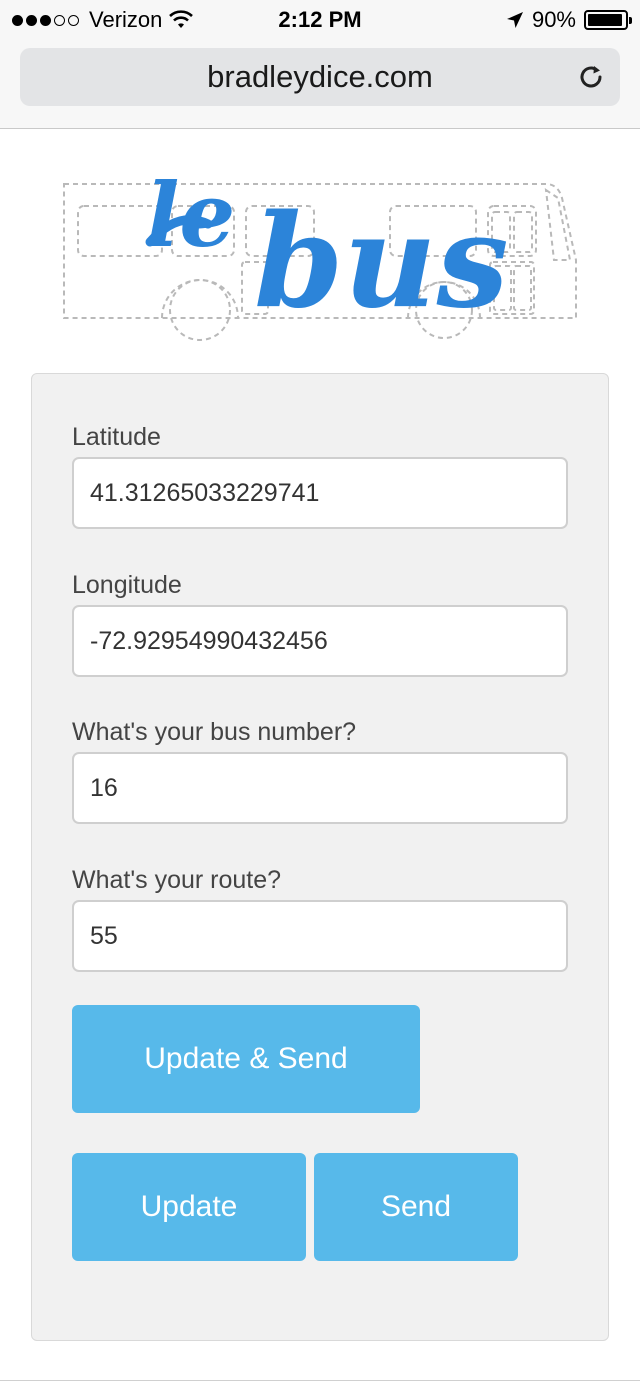 The height and width of the screenshot is (1383, 640). What do you see at coordinates (553, 19) in the screenshot?
I see `battery-percent: 90%` at bounding box center [553, 19].